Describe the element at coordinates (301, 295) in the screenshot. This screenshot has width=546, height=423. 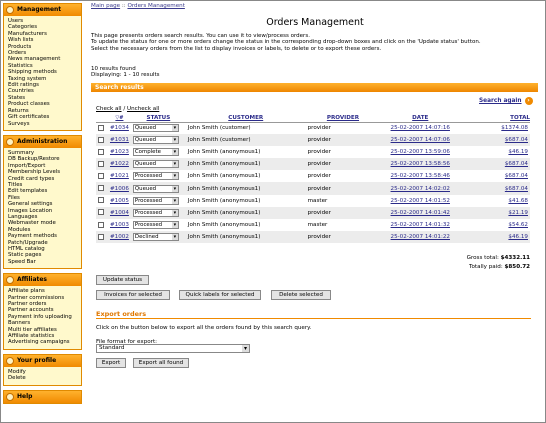
I see `delete-selected-button: Delete selected` at that location.